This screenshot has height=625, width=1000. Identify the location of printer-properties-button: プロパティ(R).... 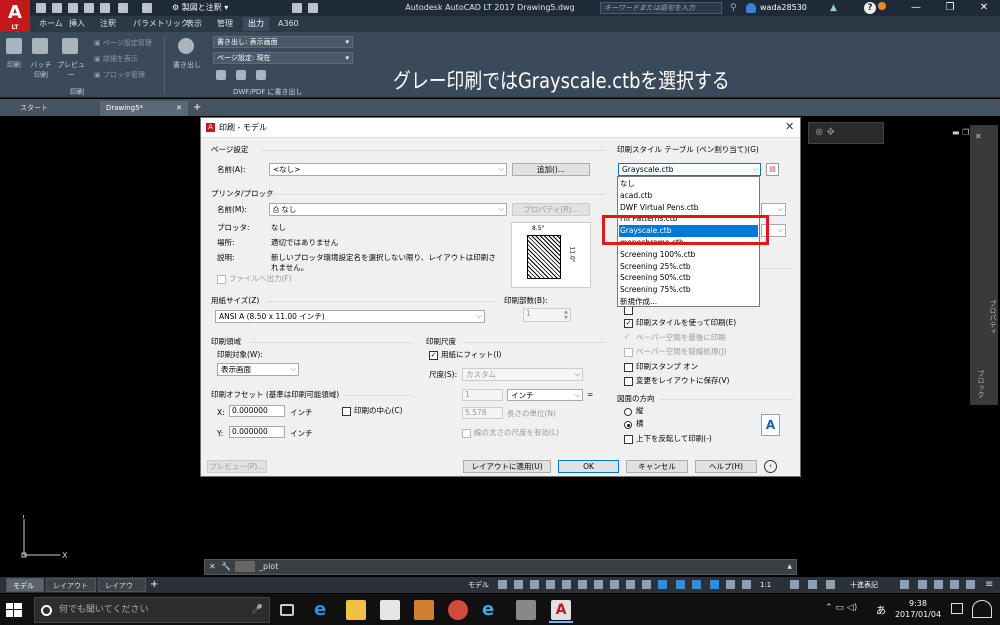
(551, 209).